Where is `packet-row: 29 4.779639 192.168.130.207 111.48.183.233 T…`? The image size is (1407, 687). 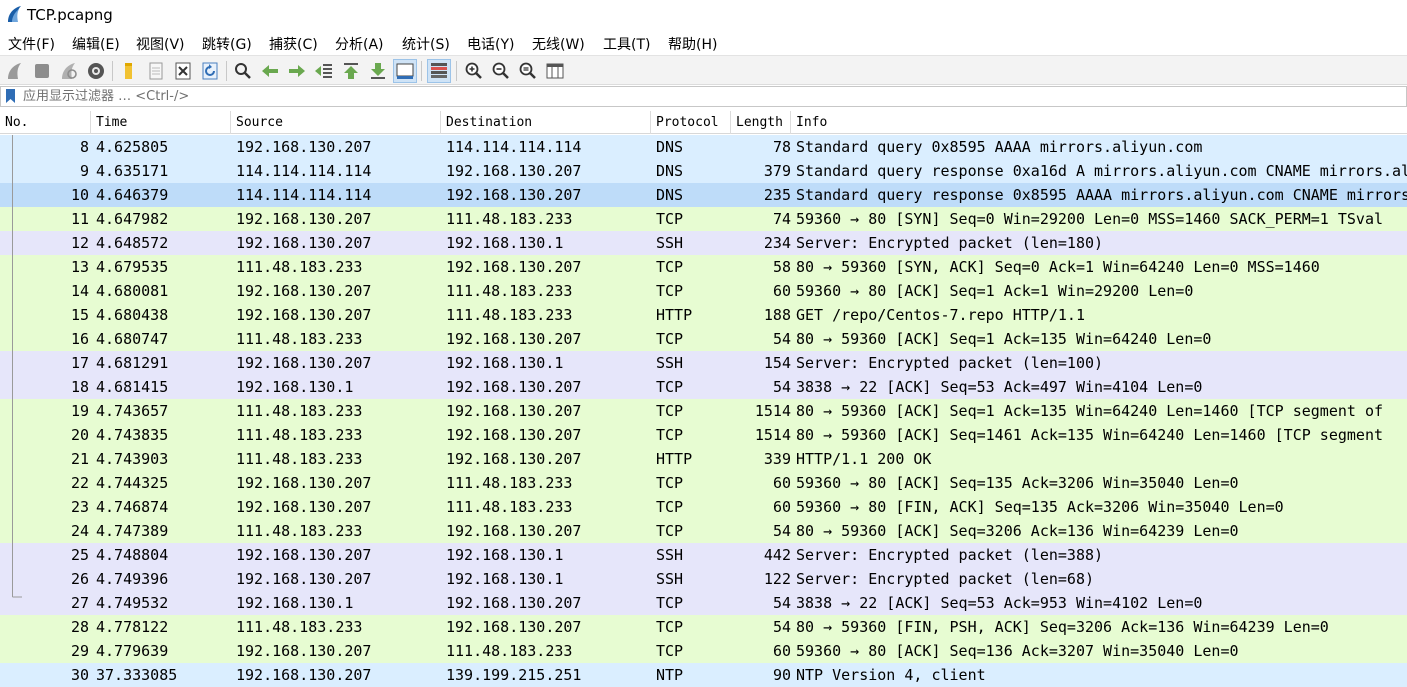
packet-row: 29 4.779639 192.168.130.207 111.48.183.233 T… is located at coordinates (703, 651).